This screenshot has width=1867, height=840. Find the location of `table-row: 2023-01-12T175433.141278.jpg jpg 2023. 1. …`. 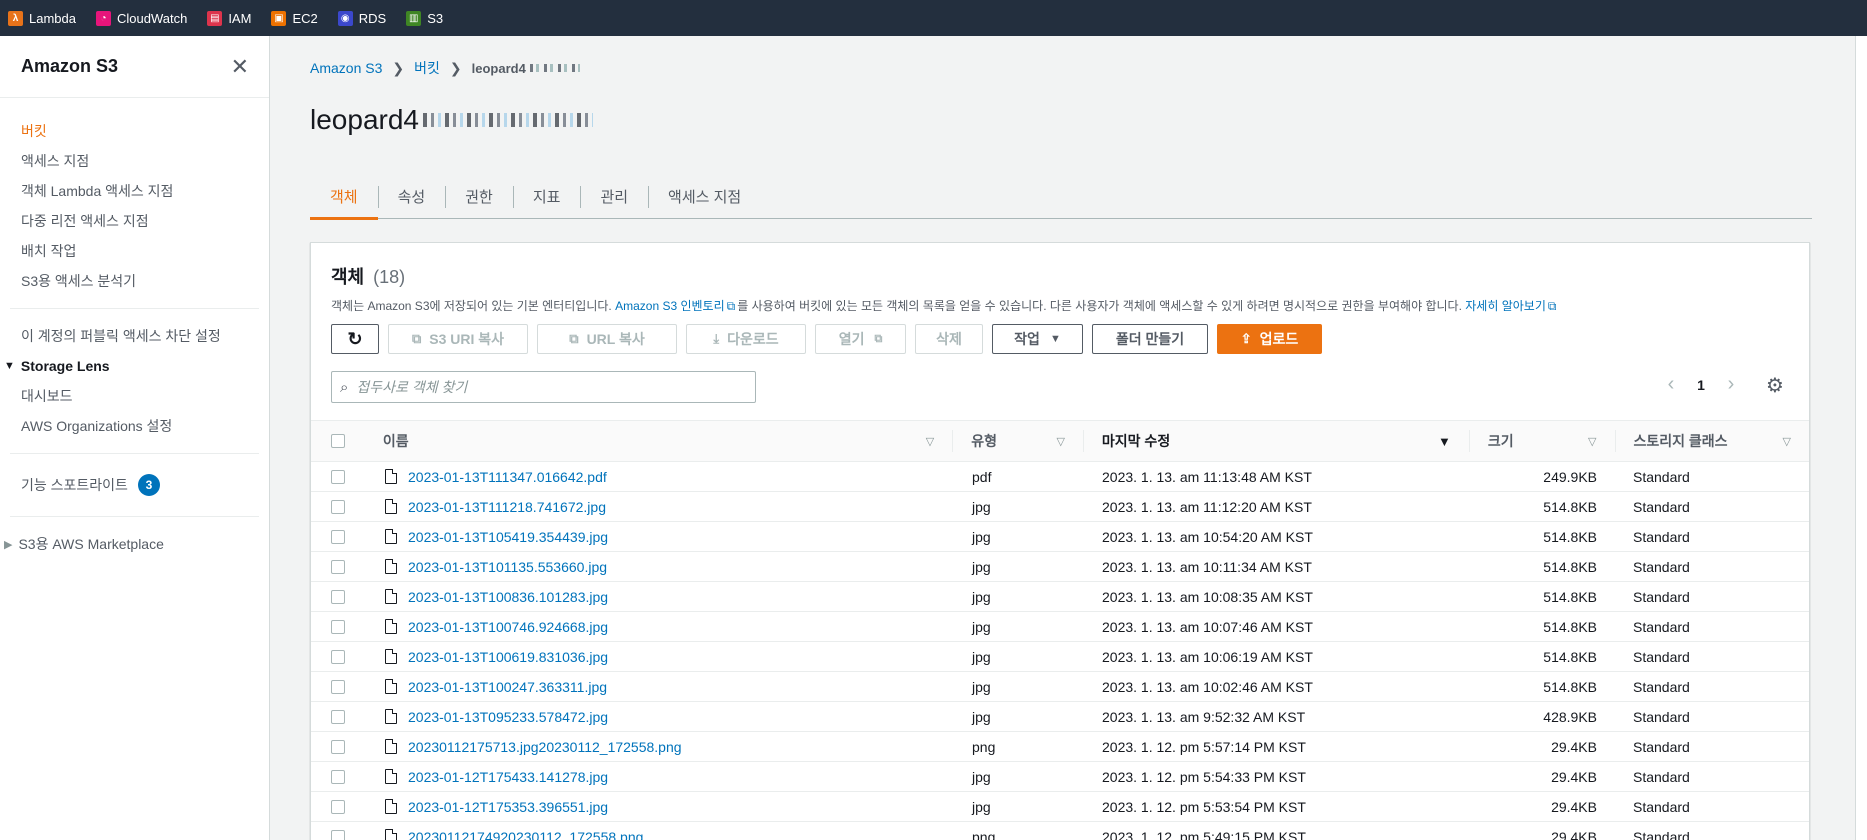

table-row: 2023-01-12T175433.141278.jpg jpg 2023. 1. … is located at coordinates (1060, 777).